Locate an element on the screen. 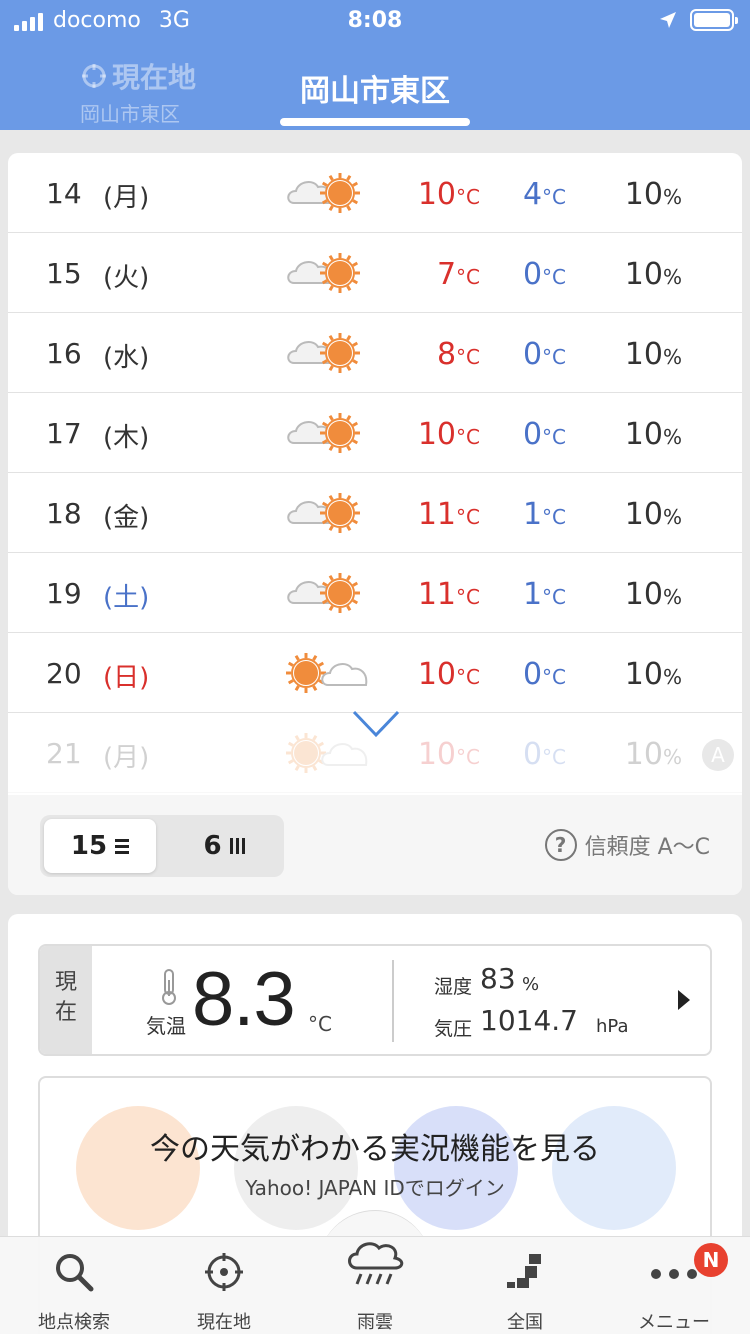  humidity-value: 83 is located at coordinates (498, 978).